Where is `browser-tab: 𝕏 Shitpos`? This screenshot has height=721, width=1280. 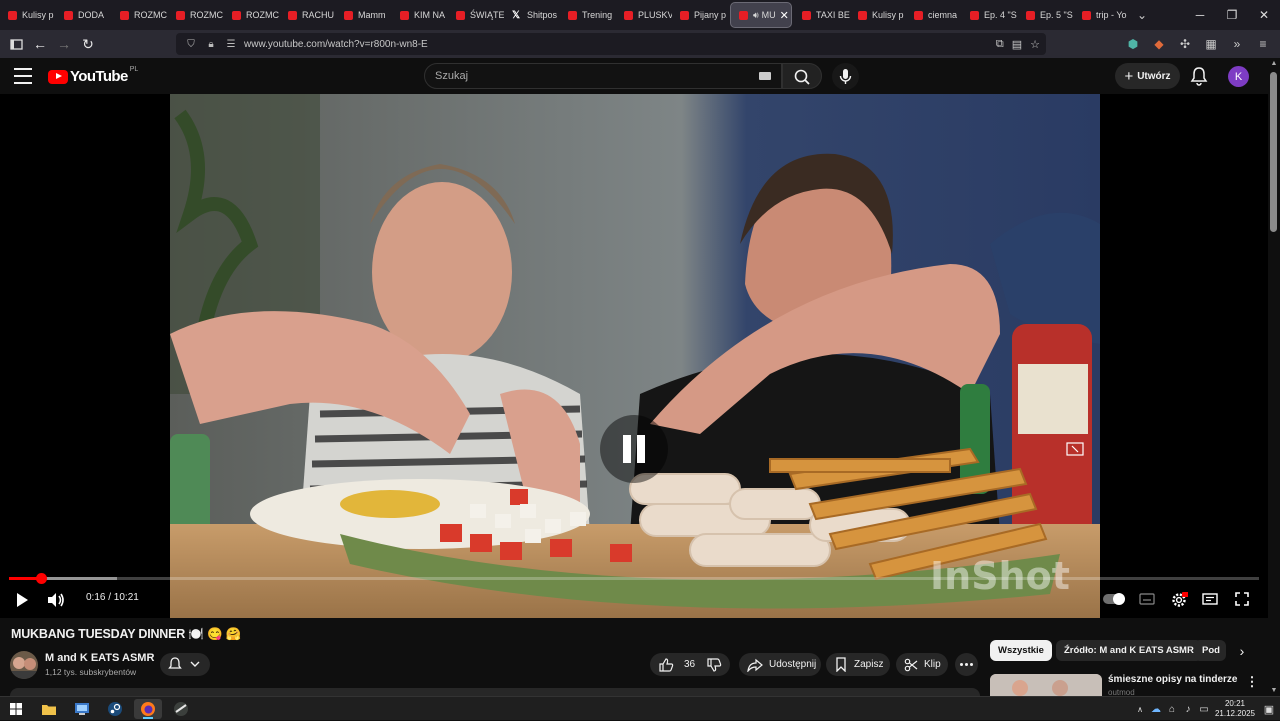
browser-tab: 𝕏 Shitpos is located at coordinates (532, 15).